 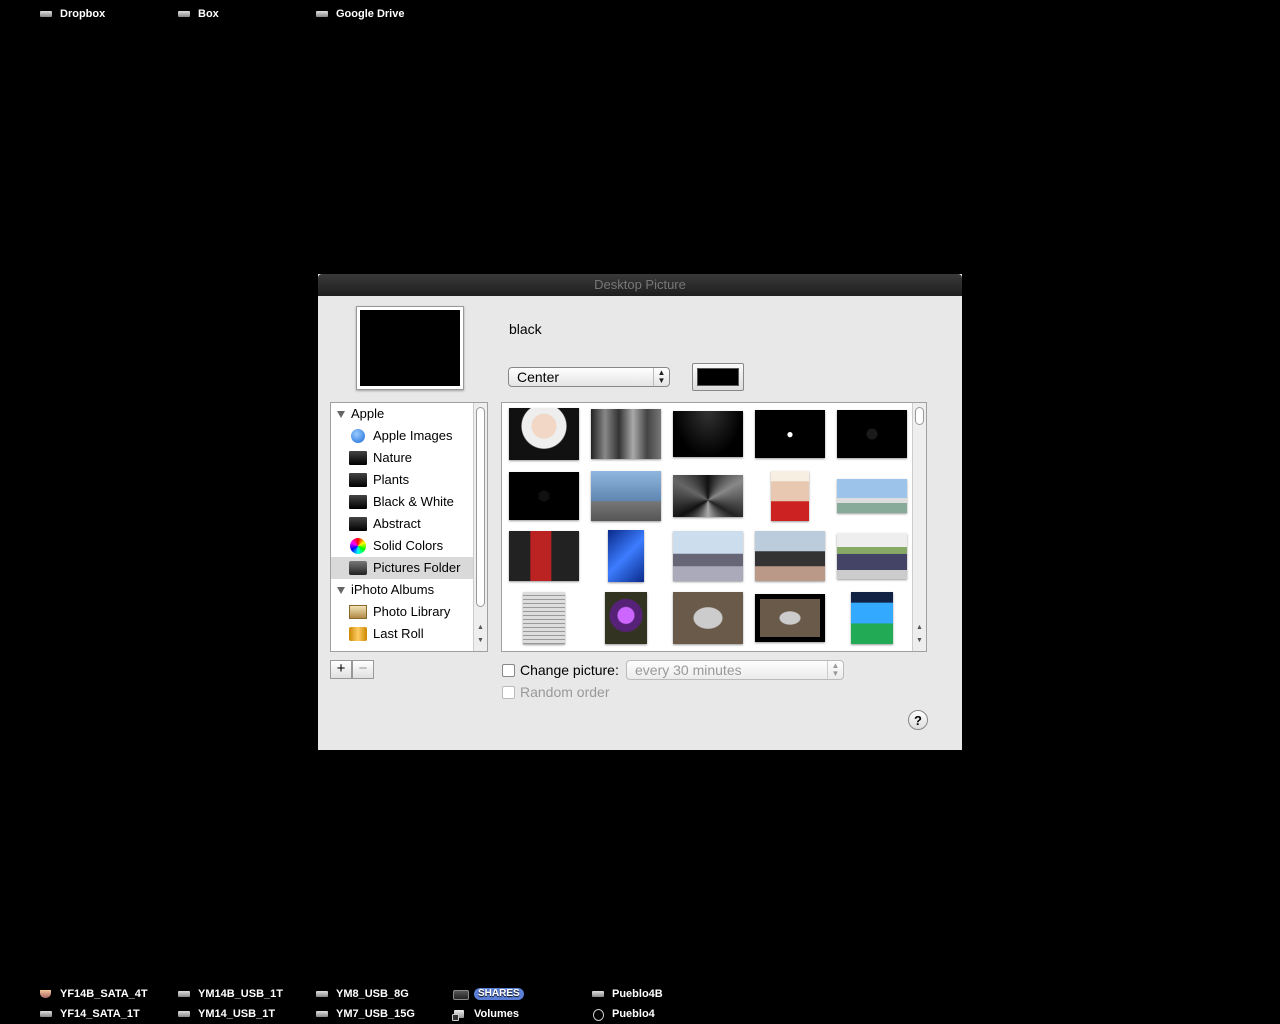 What do you see at coordinates (508, 670) in the screenshot?
I see `change-picture-checkbox` at bounding box center [508, 670].